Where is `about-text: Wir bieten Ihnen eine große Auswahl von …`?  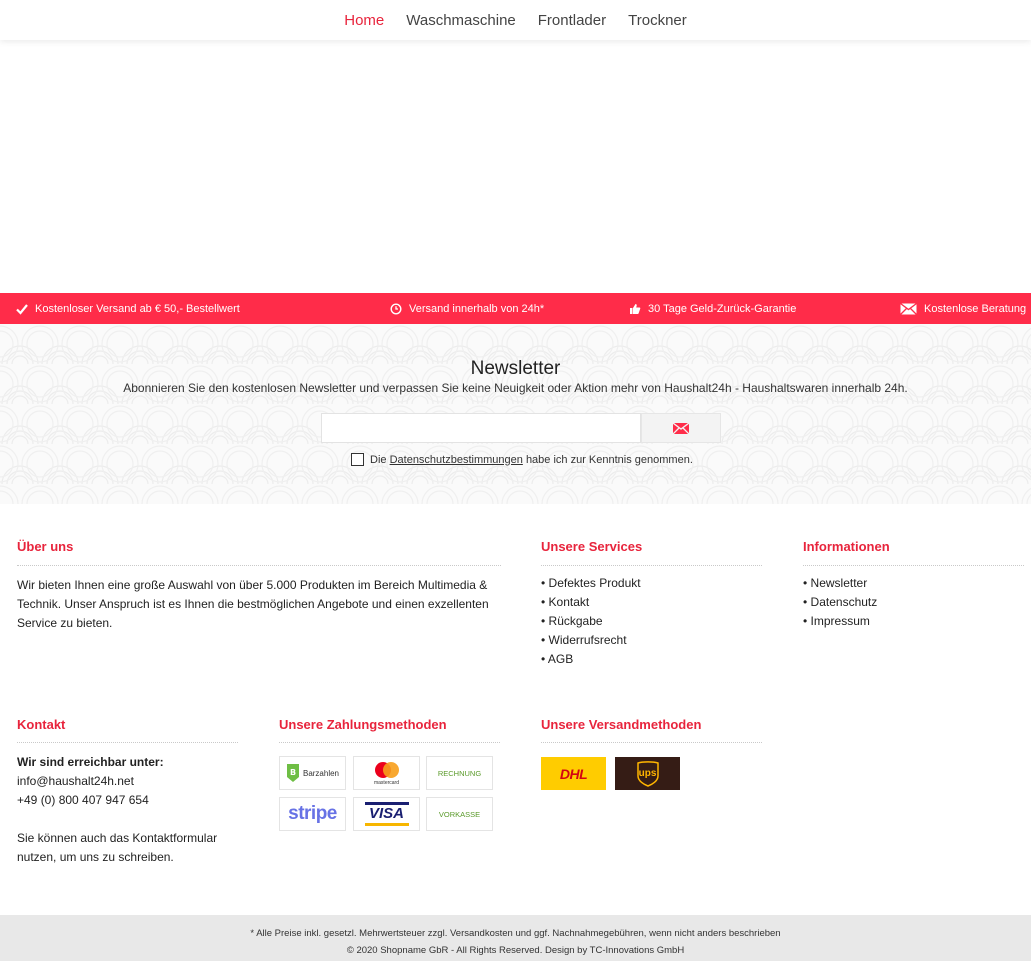
about-text: Wir bieten Ihnen eine große Auswahl von … is located at coordinates (253, 604).